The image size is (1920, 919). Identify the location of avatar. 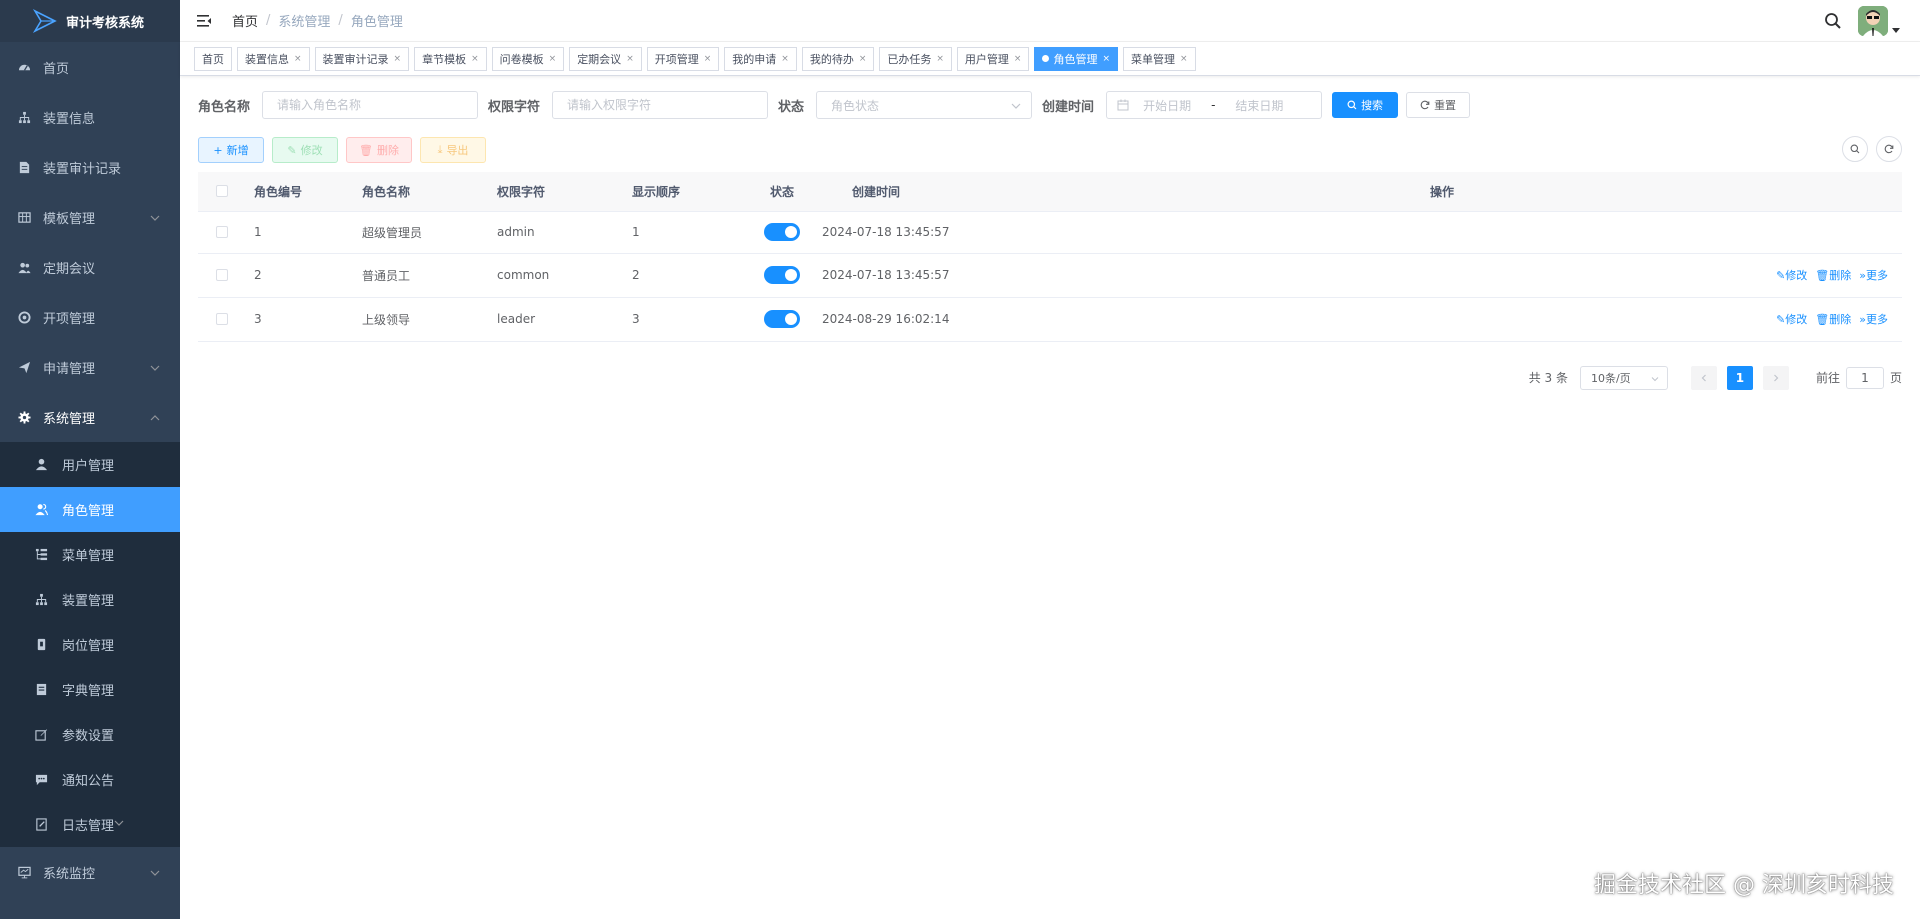
(1873, 21).